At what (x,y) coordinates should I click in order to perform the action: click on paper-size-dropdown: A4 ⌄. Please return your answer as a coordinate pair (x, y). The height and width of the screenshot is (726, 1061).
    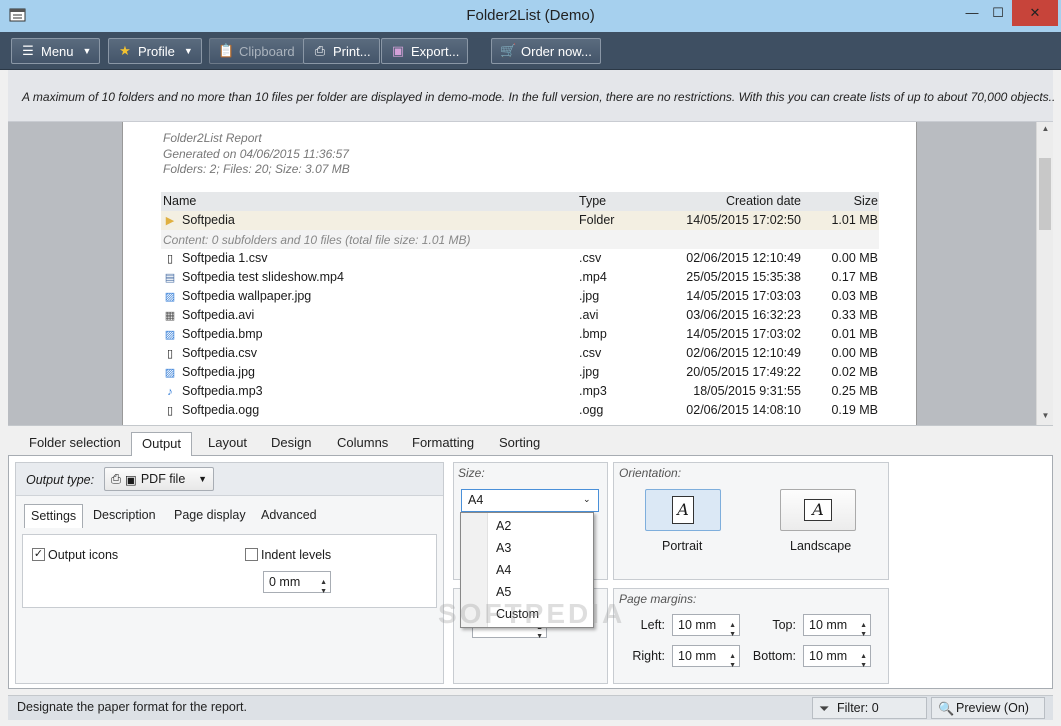
    Looking at the image, I should click on (530, 500).